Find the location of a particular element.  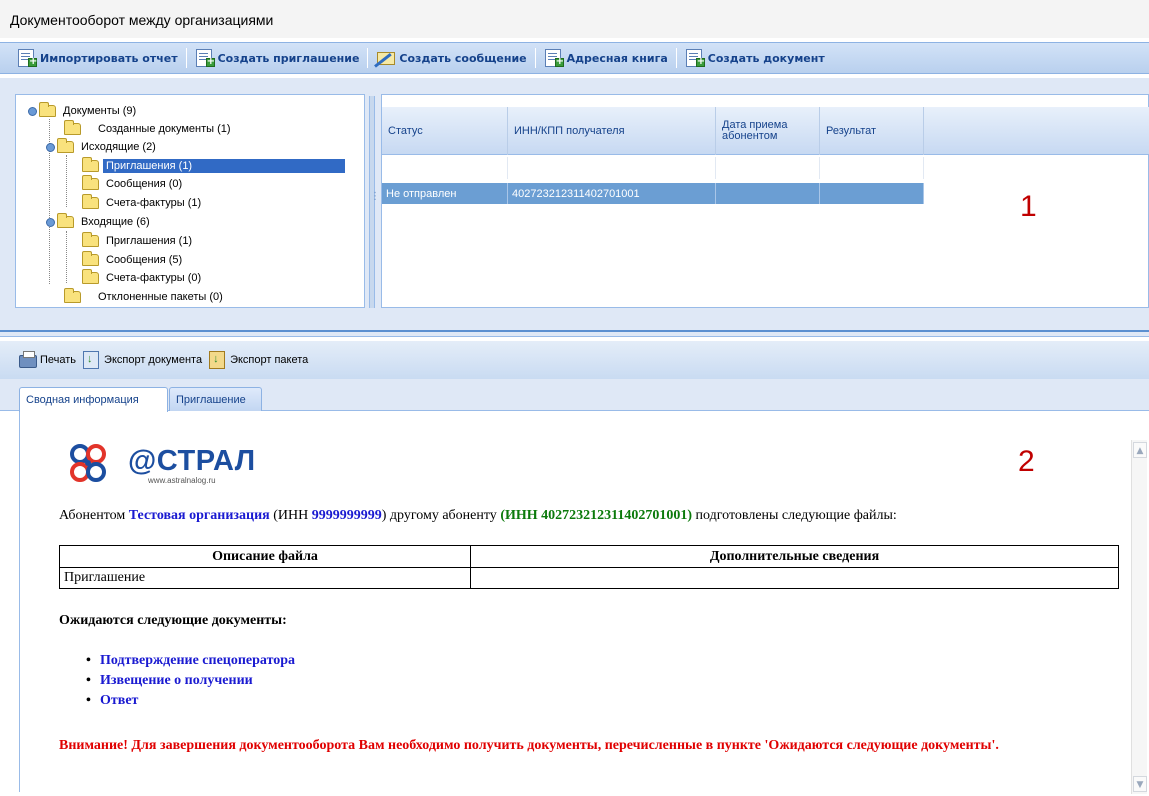

new-invitation-icon is located at coordinates (205, 58).